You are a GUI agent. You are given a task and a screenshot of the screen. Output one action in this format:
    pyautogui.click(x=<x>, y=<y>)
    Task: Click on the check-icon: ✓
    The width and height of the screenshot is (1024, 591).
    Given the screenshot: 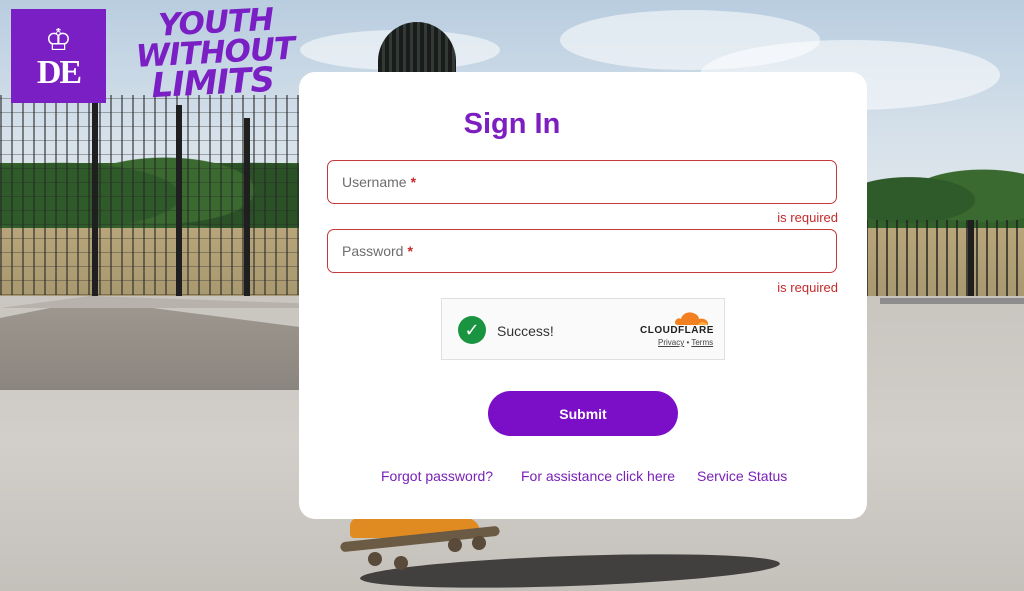 What is the action you would take?
    pyautogui.click(x=472, y=330)
    